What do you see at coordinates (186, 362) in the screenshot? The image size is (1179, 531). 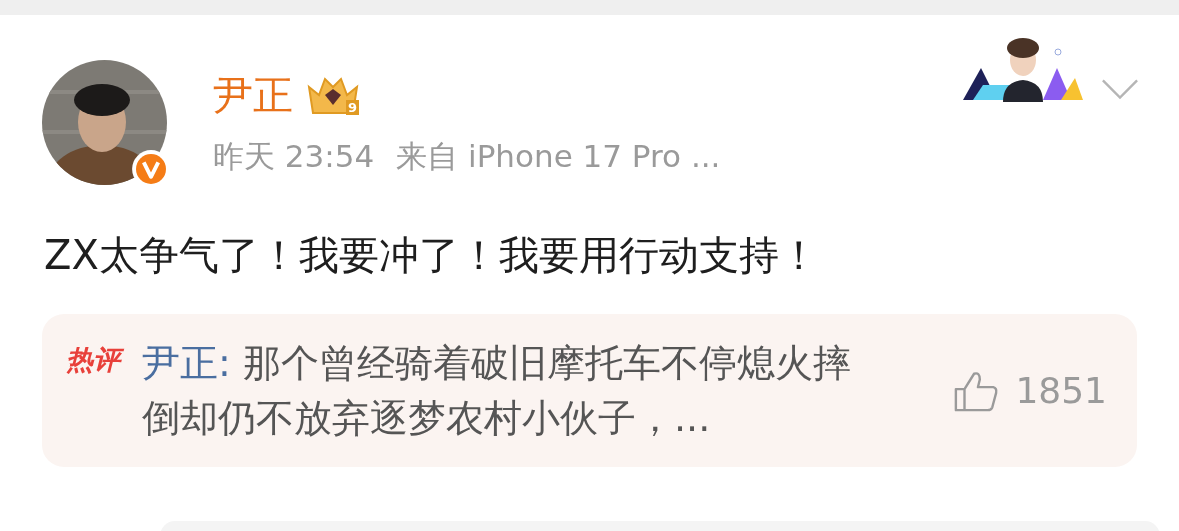 I see `comment-author-link: 尹正:` at bounding box center [186, 362].